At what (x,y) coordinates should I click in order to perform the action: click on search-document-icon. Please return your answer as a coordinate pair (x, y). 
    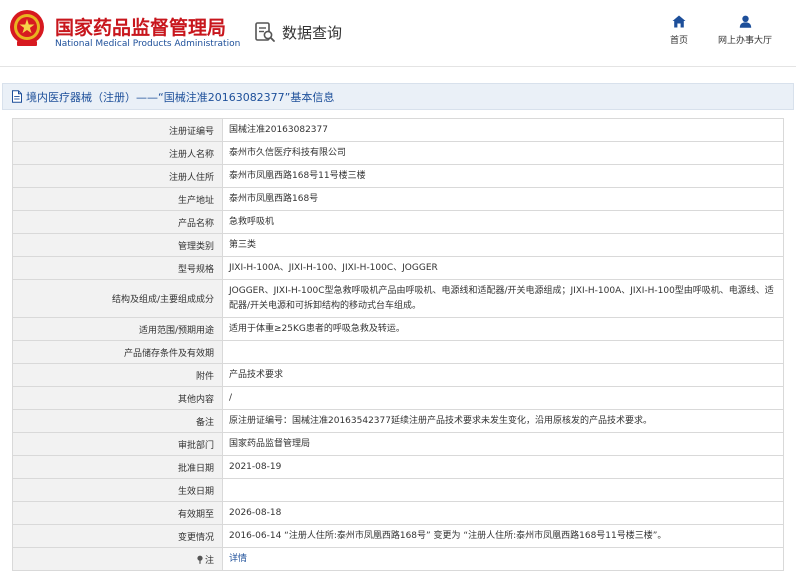
    Looking at the image, I should click on (265, 32).